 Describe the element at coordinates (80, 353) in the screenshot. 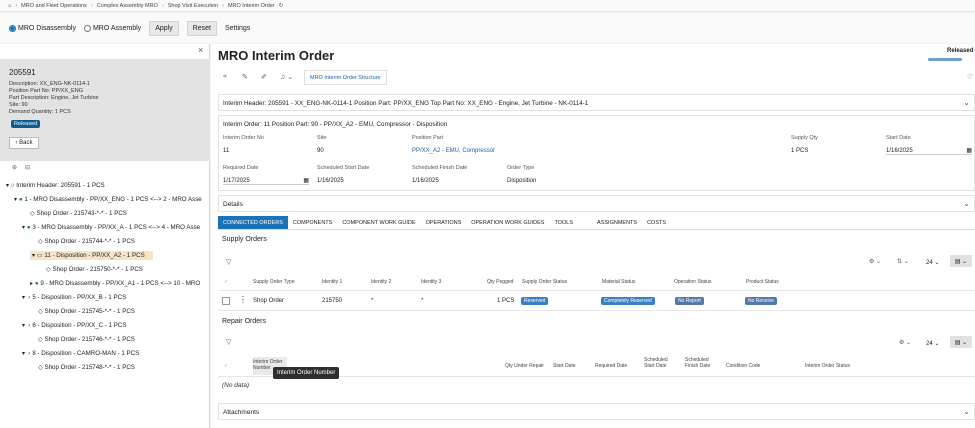

I see `tree-node: ▾ ◑ 8 - Disposition - CAMRO-MAN - 1 PCS` at that location.